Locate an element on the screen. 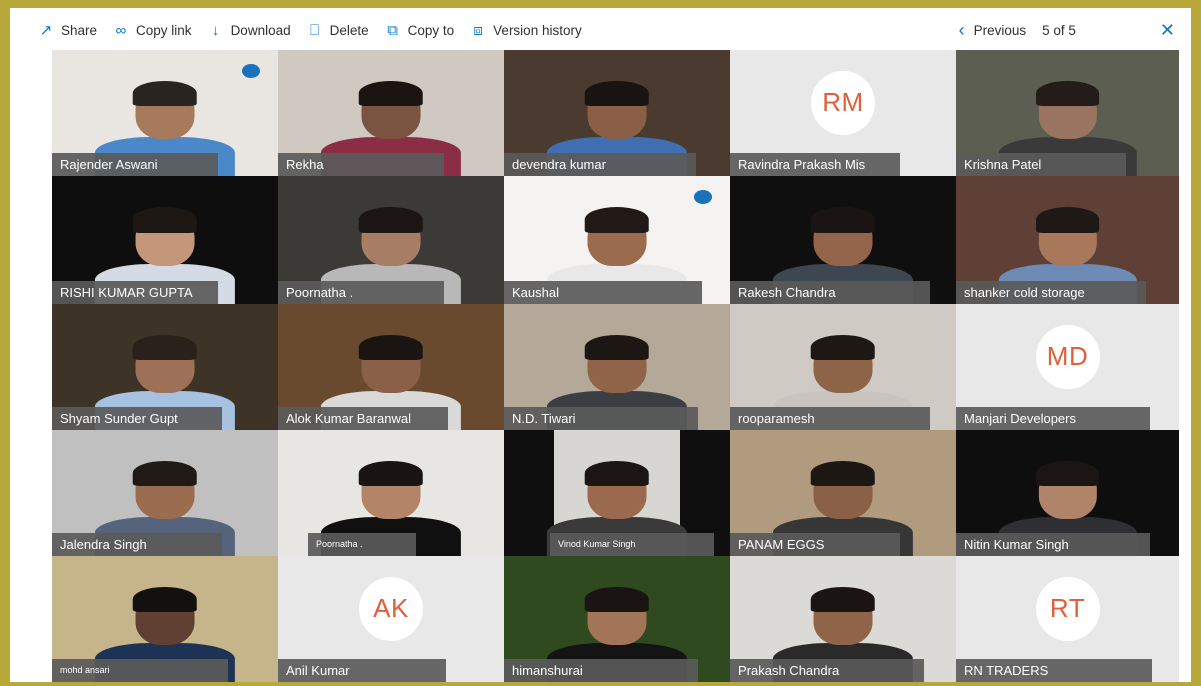 The image size is (1201, 686). participant-name-label: Manjari Developers is located at coordinates (1053, 418).